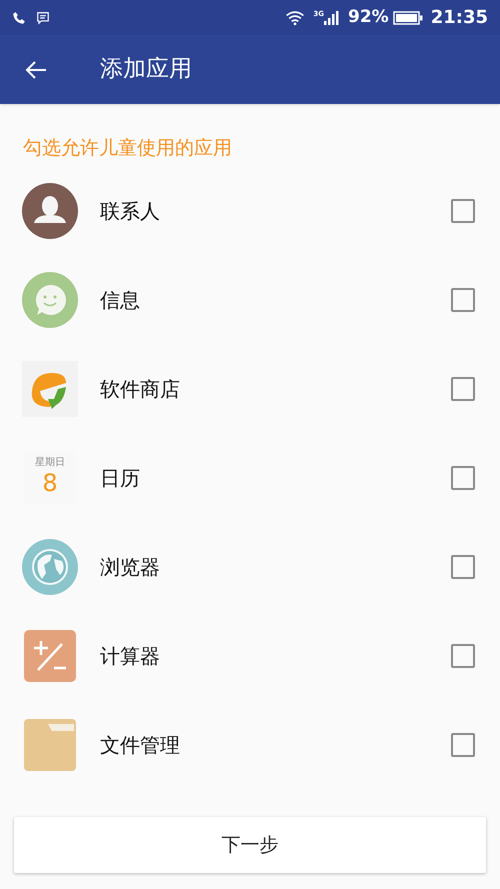  What do you see at coordinates (50, 389) in the screenshot?
I see `store-icon` at bounding box center [50, 389].